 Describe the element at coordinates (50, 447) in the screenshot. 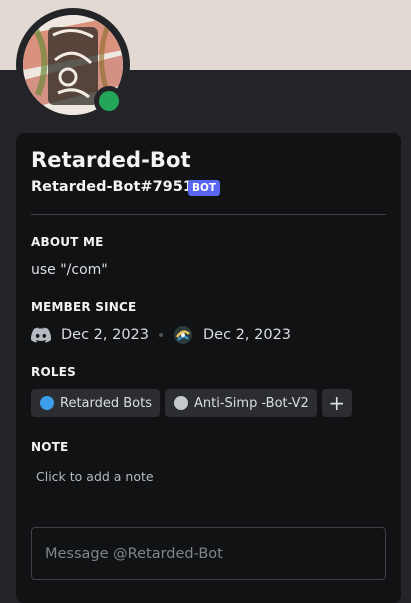

I see `note-title: NOTE` at that location.